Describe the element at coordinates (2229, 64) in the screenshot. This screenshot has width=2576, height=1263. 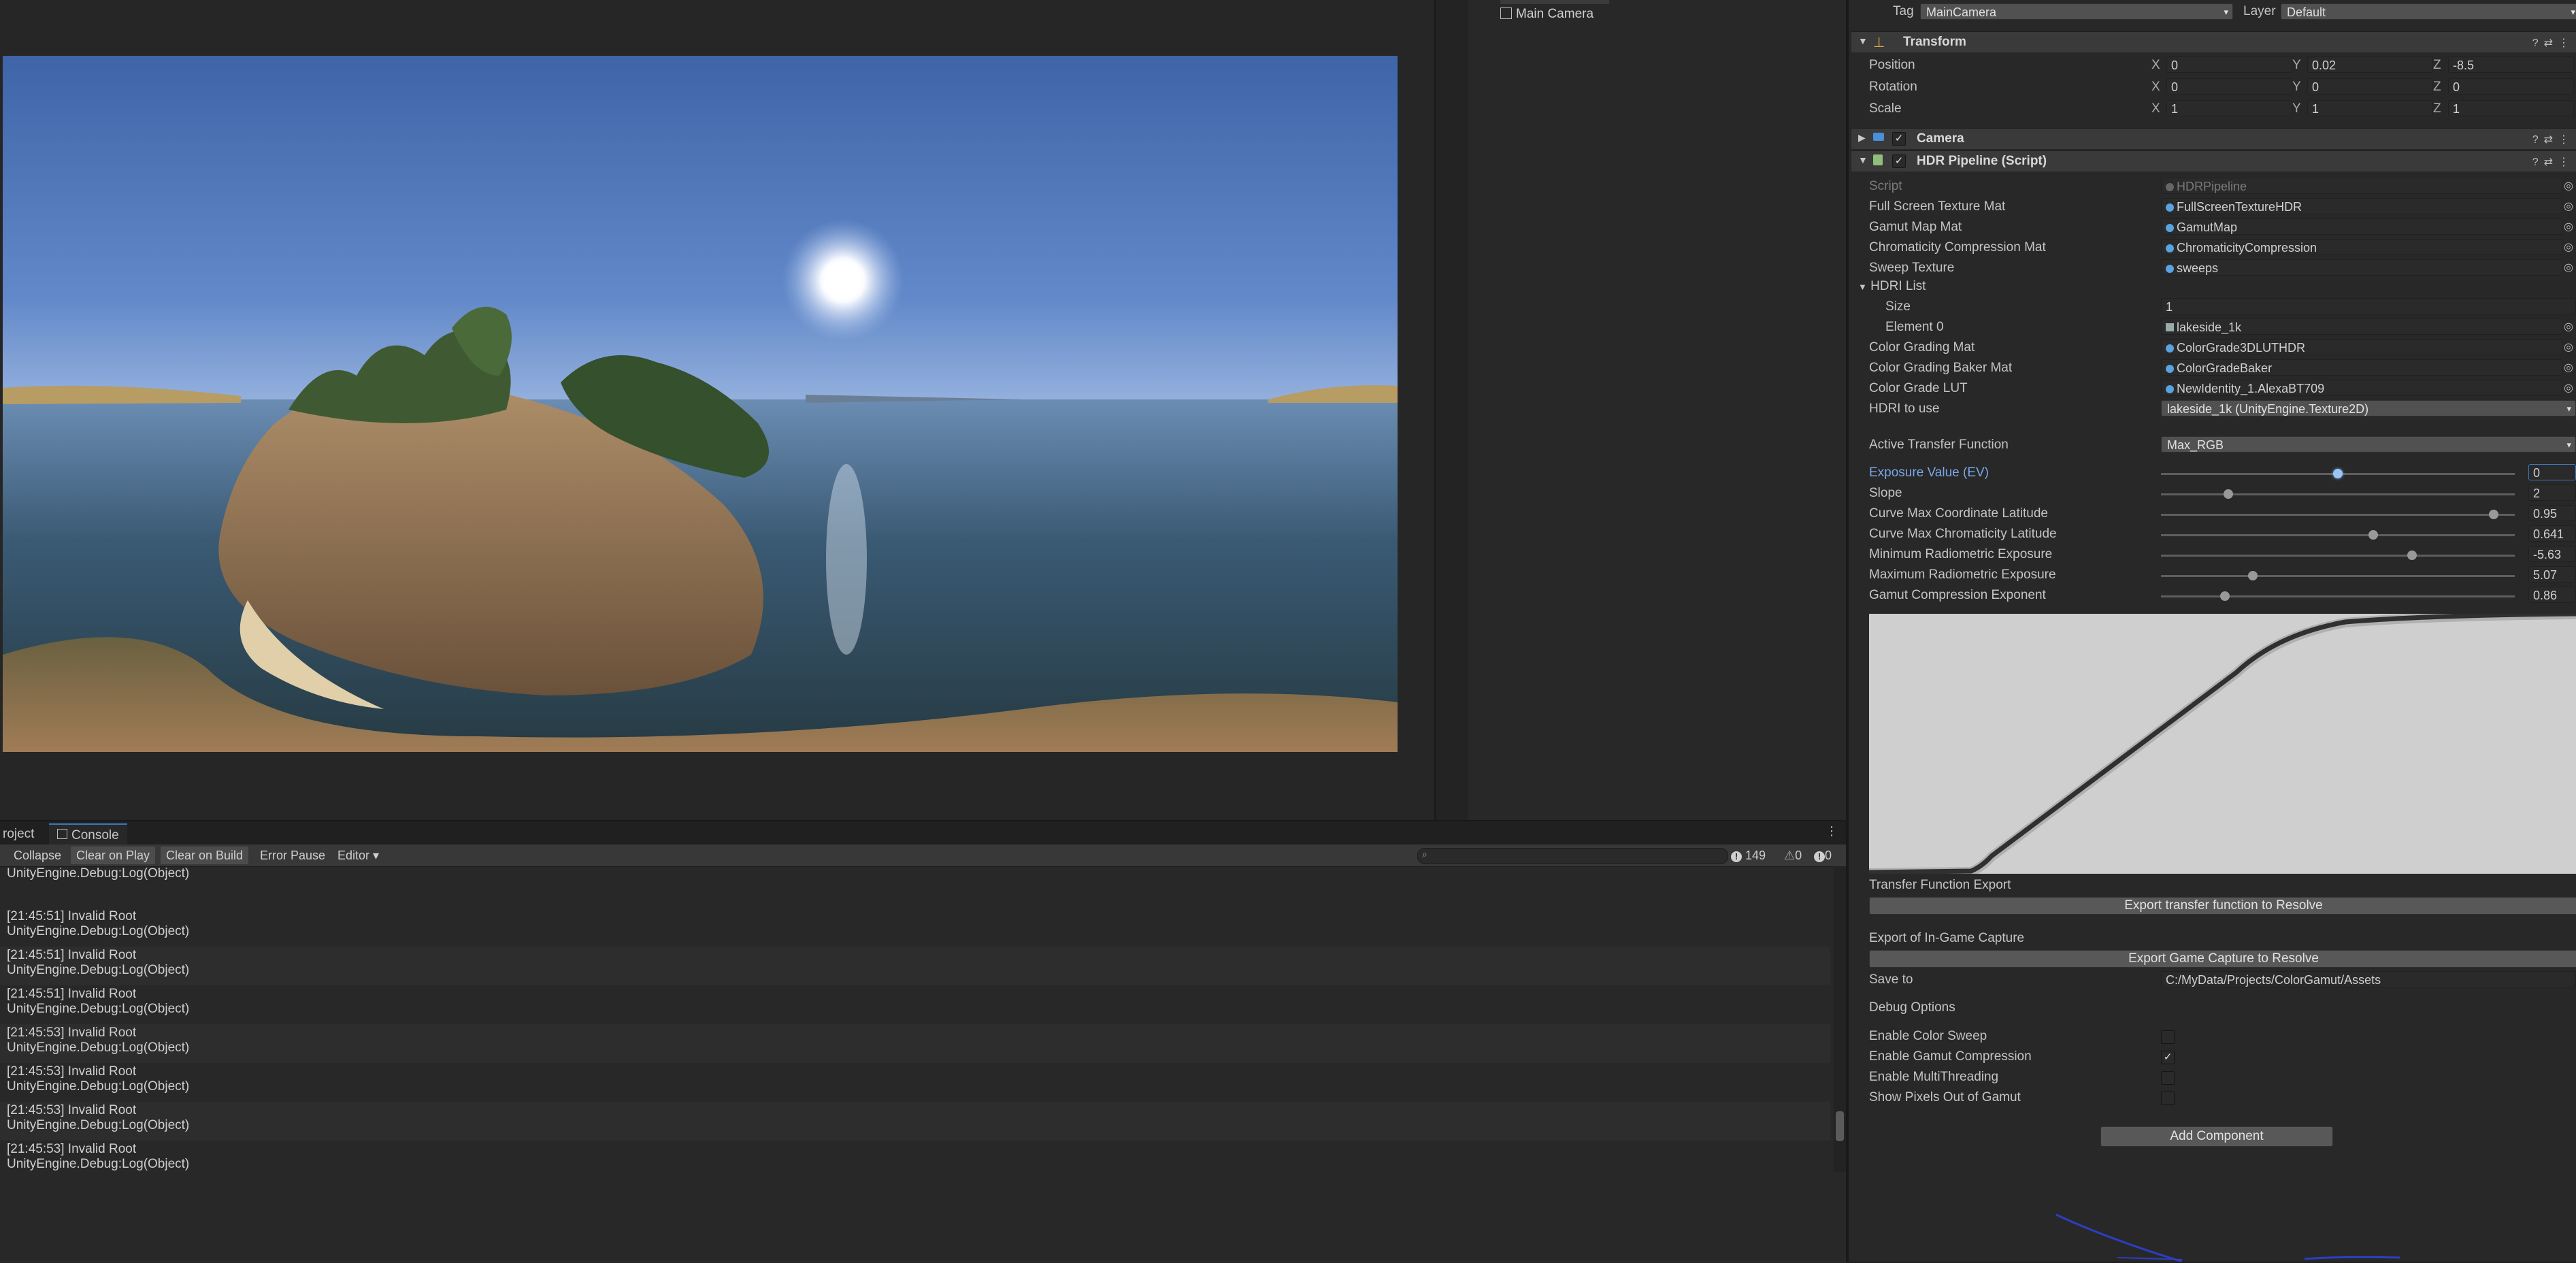
I see `transform-position-x-field: 0` at that location.